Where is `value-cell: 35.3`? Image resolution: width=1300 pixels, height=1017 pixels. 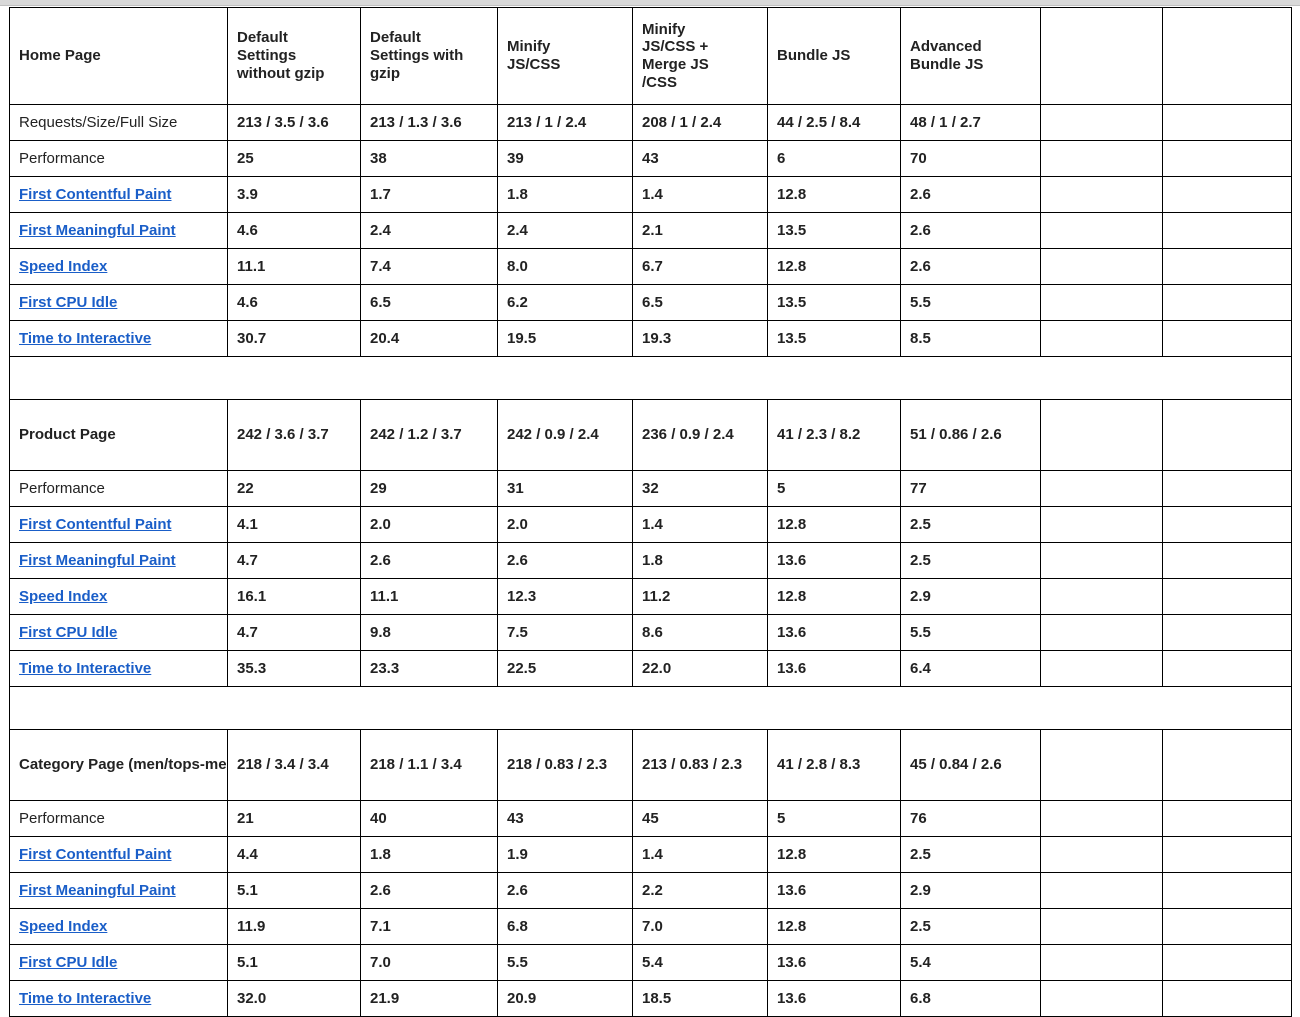
value-cell: 35.3 is located at coordinates (294, 668).